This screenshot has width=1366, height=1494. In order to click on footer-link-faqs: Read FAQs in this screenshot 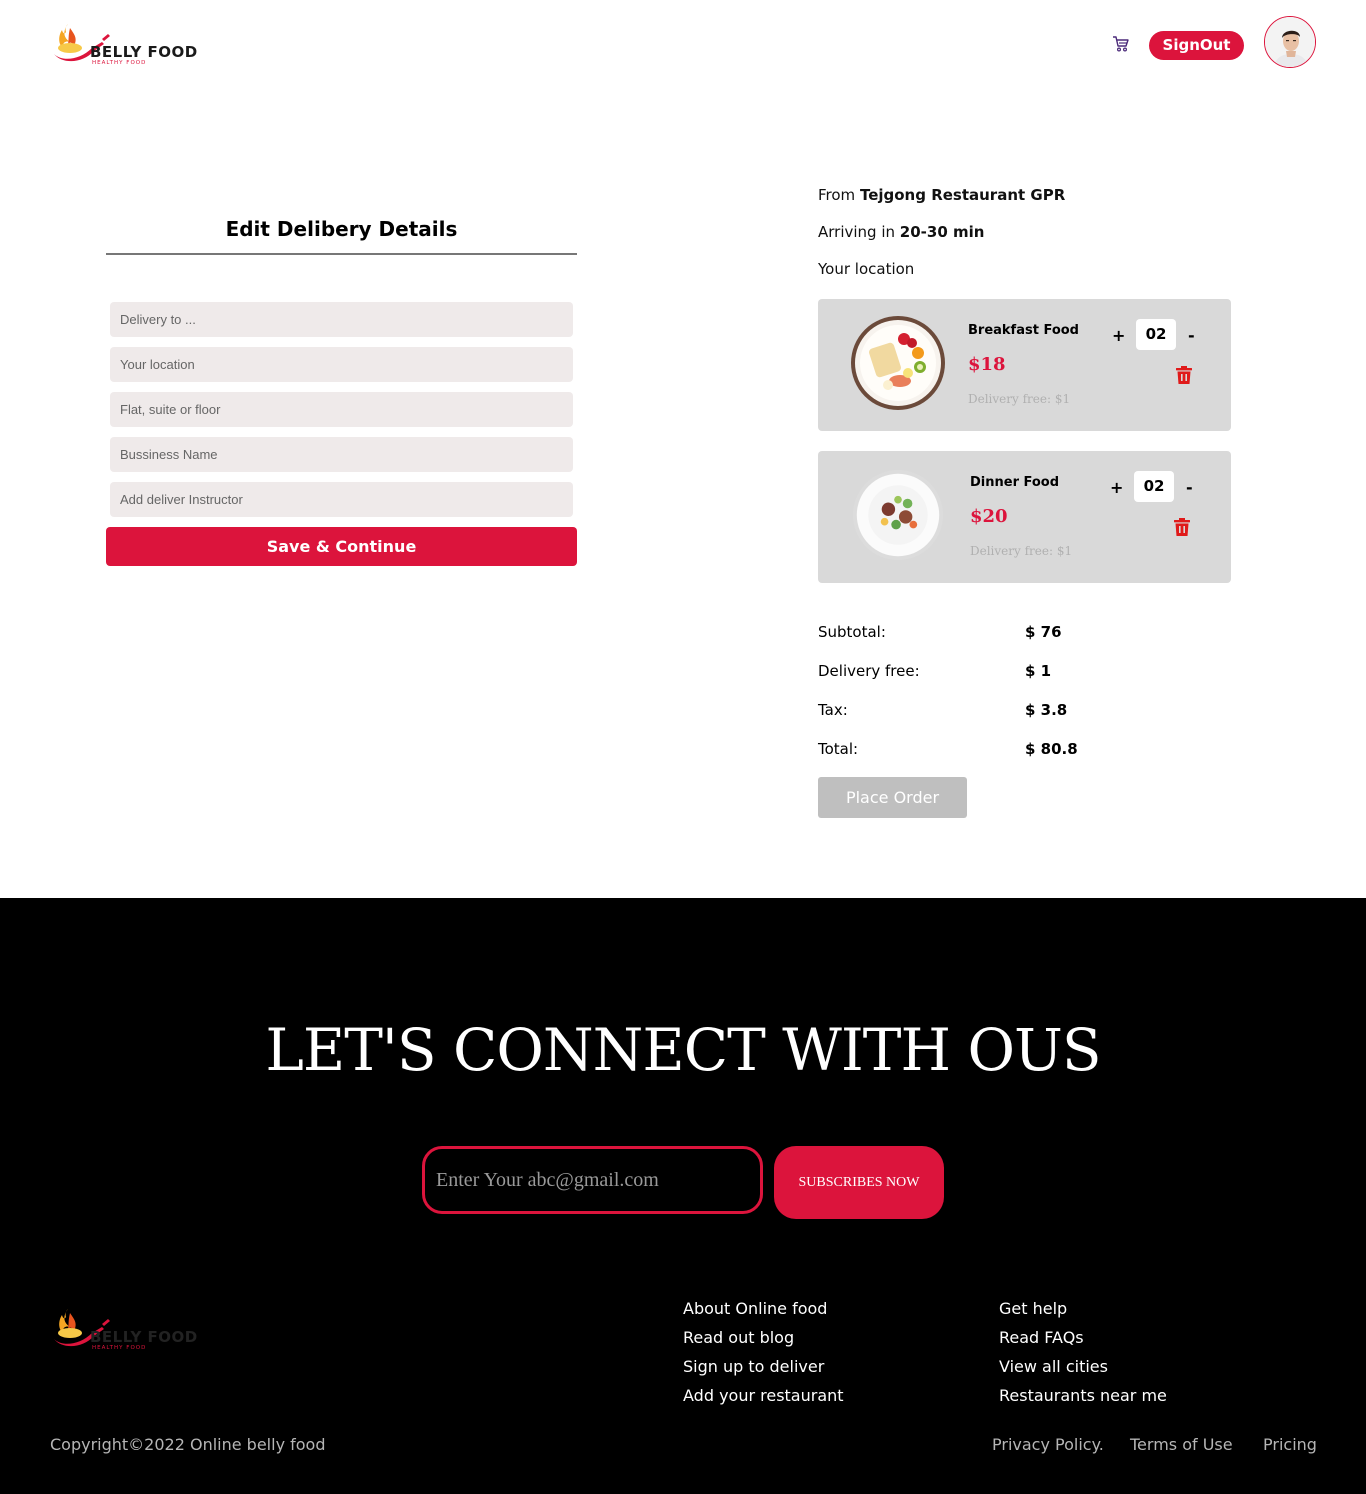, I will do `click(1041, 1337)`.